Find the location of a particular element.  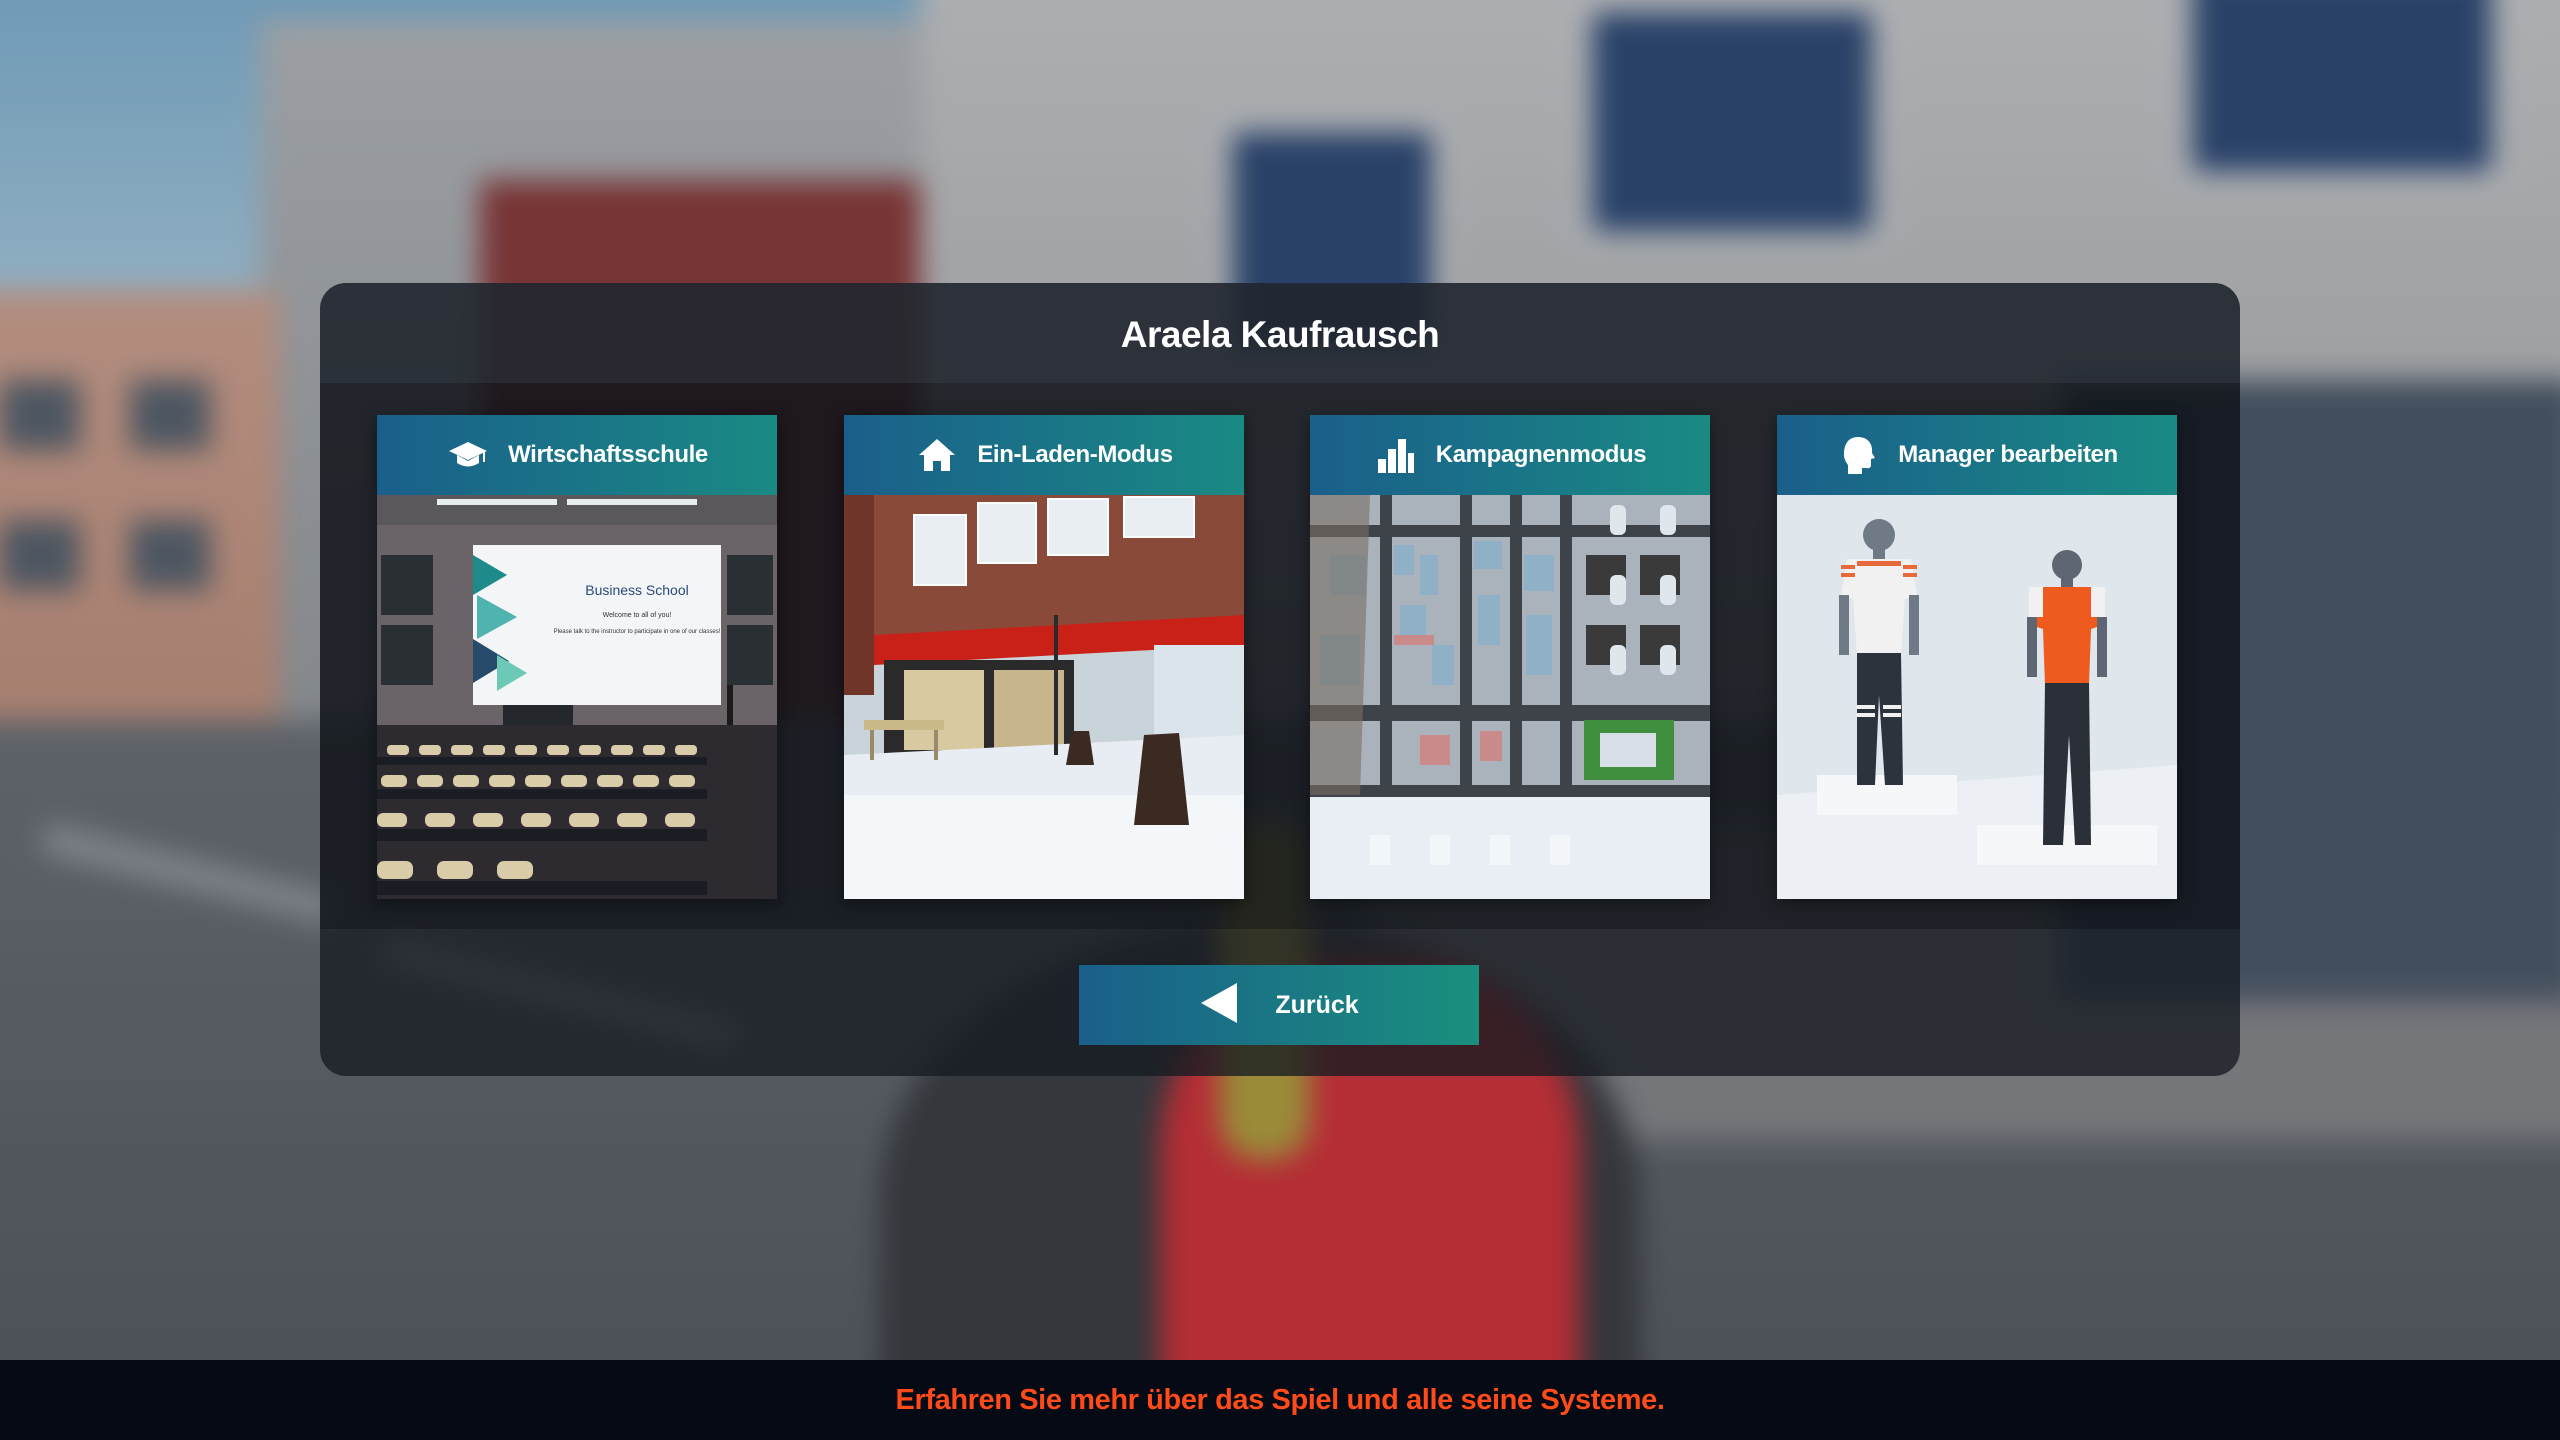

single-store-preview-image is located at coordinates (1044, 697).